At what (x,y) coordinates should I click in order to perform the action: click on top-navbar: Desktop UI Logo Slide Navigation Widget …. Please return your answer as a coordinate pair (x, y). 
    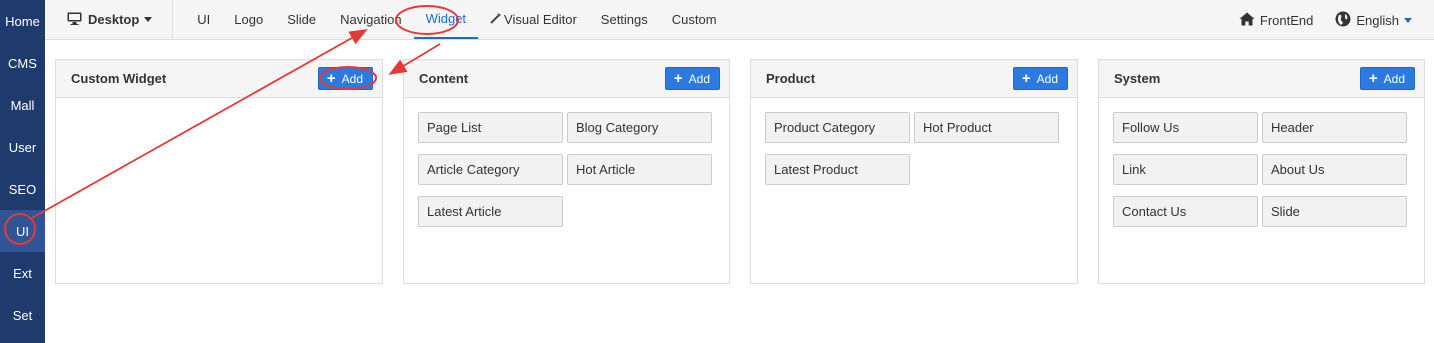
    Looking at the image, I should click on (739, 20).